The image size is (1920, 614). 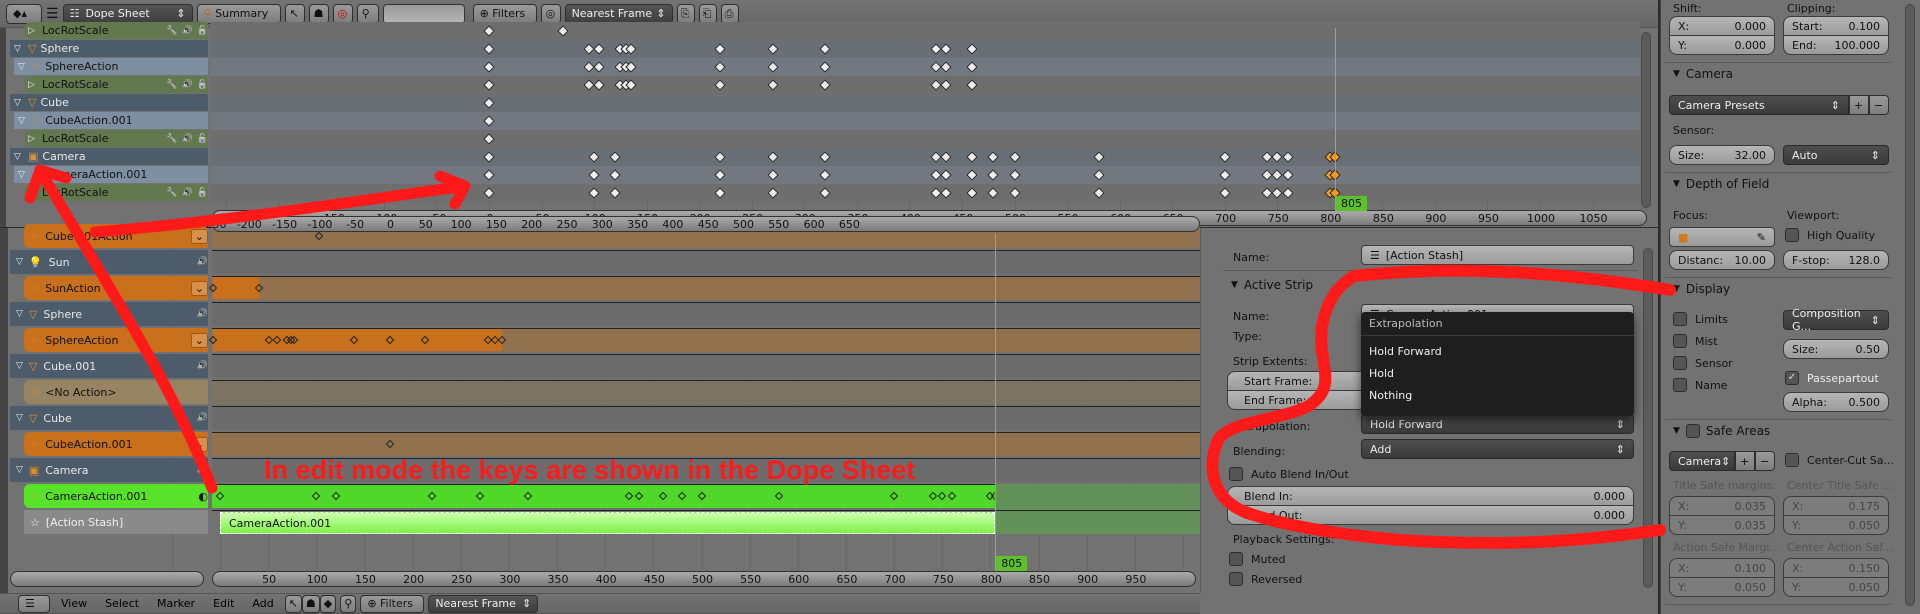 I want to click on shift-x-field: X: 0.000, so click(x=1722, y=26).